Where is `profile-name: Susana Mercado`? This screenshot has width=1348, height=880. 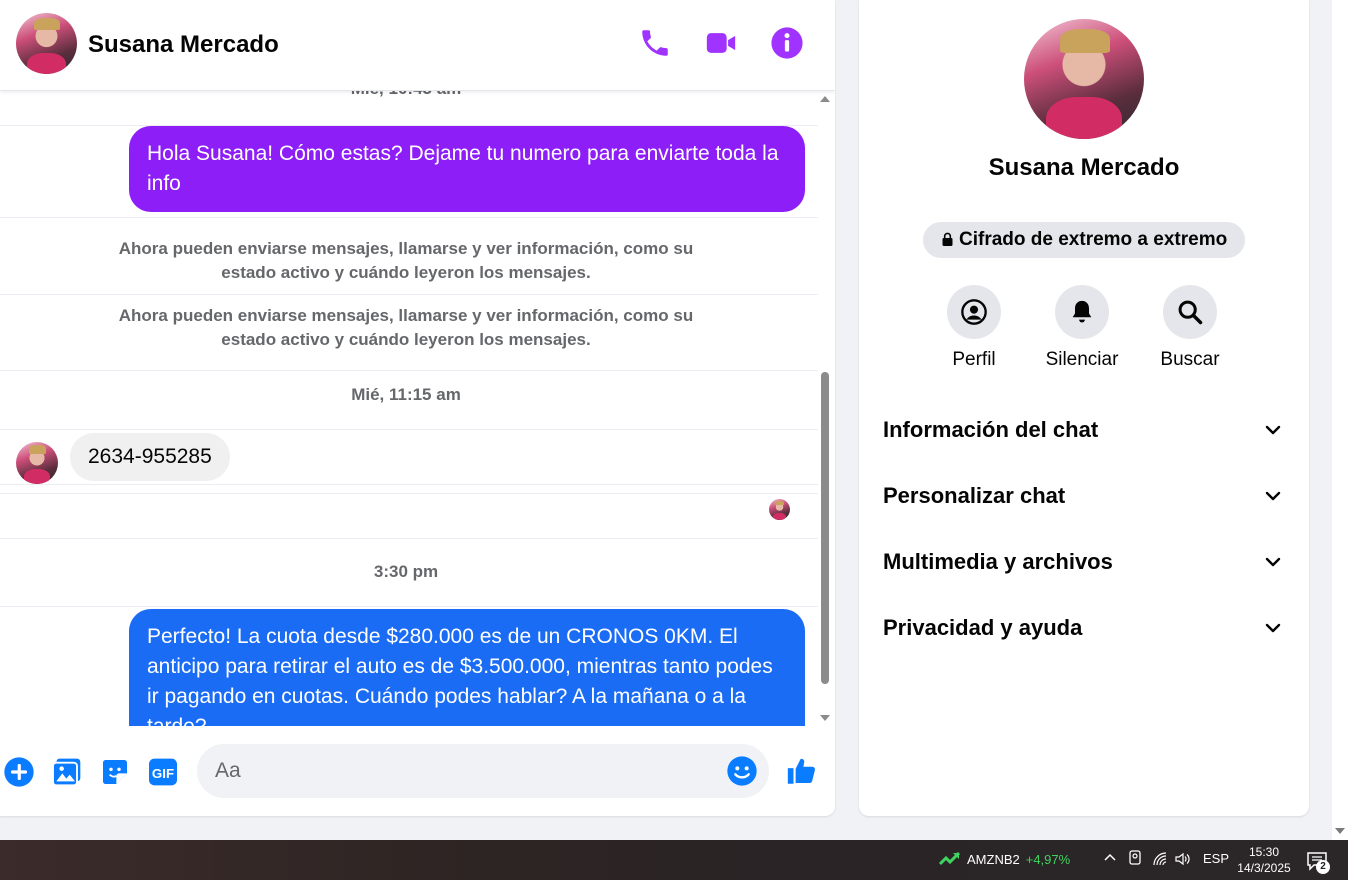
profile-name: Susana Mercado is located at coordinates (1084, 167).